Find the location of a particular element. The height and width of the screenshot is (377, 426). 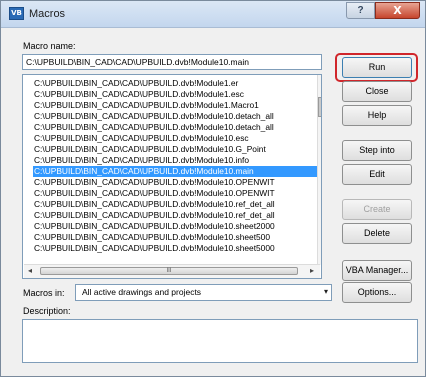

description-field is located at coordinates (220, 341).